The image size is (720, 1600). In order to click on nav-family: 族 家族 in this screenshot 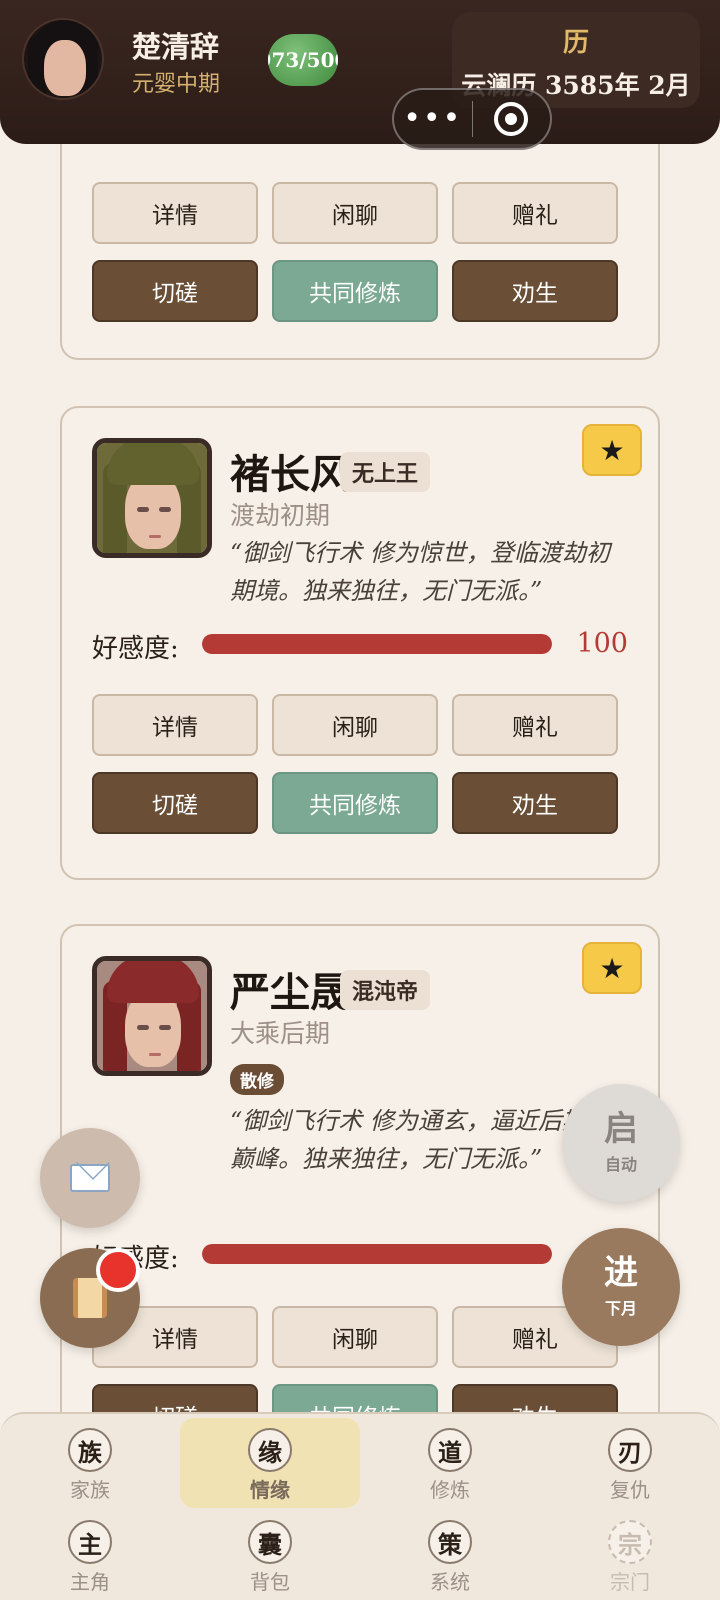, I will do `click(90, 1463)`.